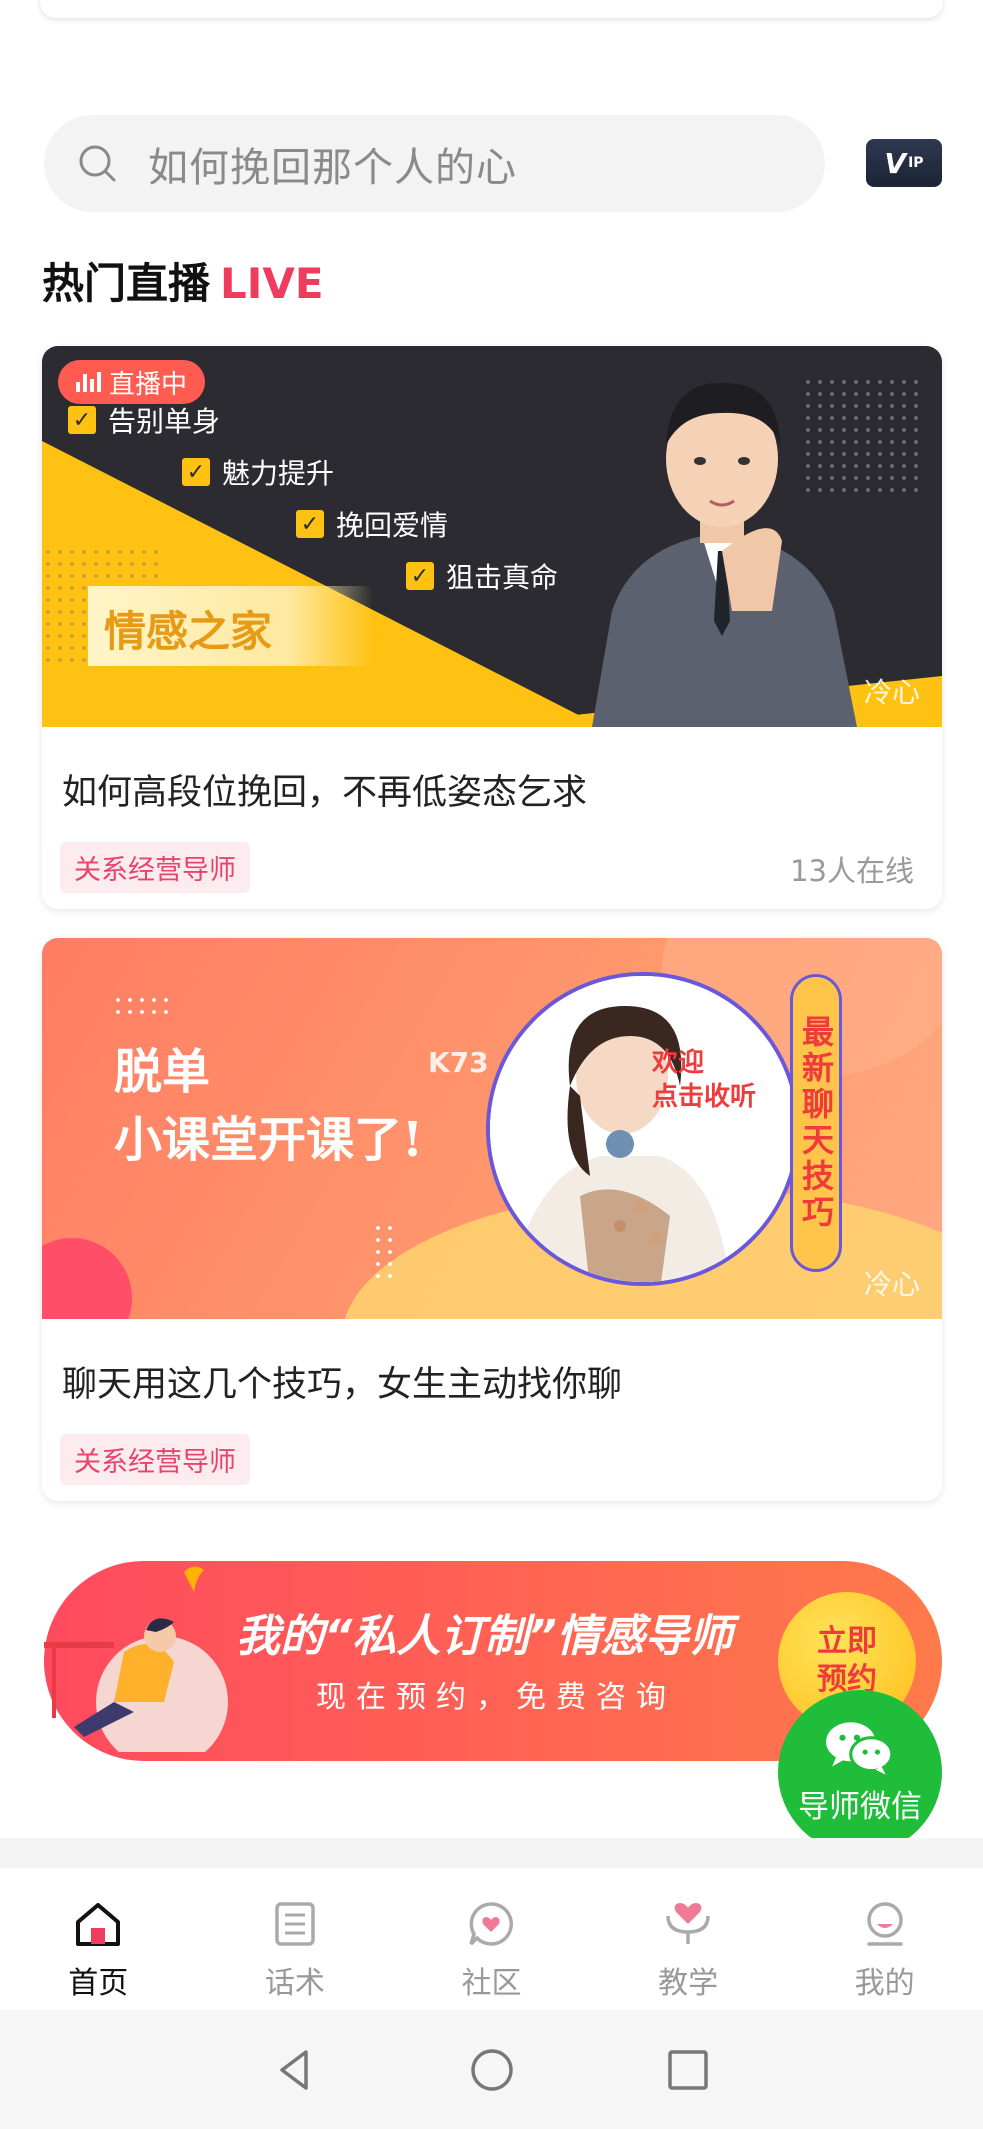 This screenshot has width=983, height=2129. I want to click on tab-community: 社区, so click(491, 1939).